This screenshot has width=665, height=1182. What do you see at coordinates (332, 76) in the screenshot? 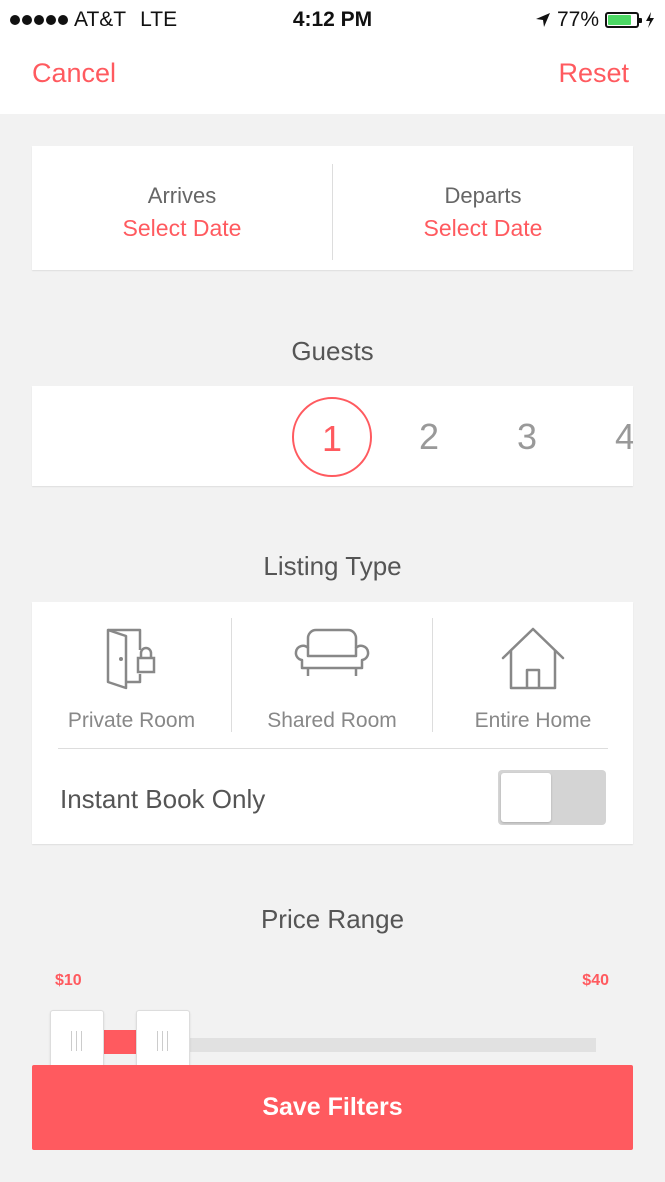
I see `navigation-bar: Cancel Reset` at bounding box center [332, 76].